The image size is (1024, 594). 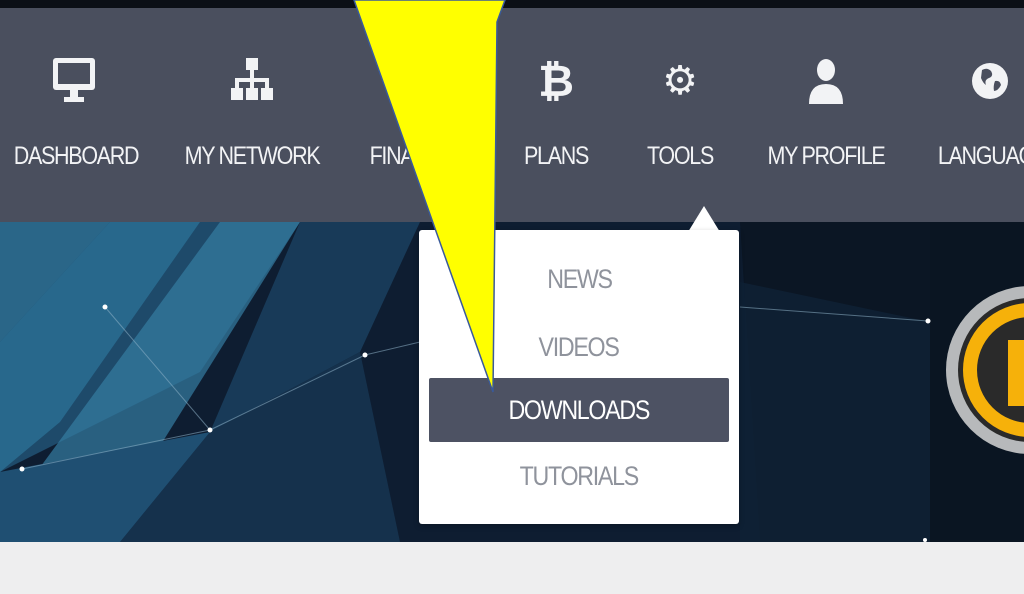 I want to click on user-icon, so click(x=826, y=81).